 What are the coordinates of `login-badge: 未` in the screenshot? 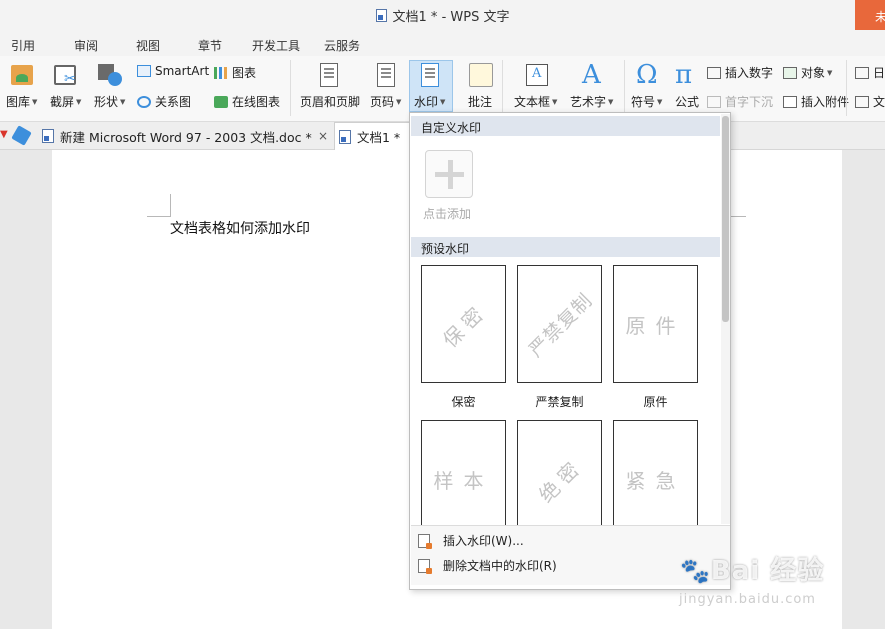 It's located at (870, 15).